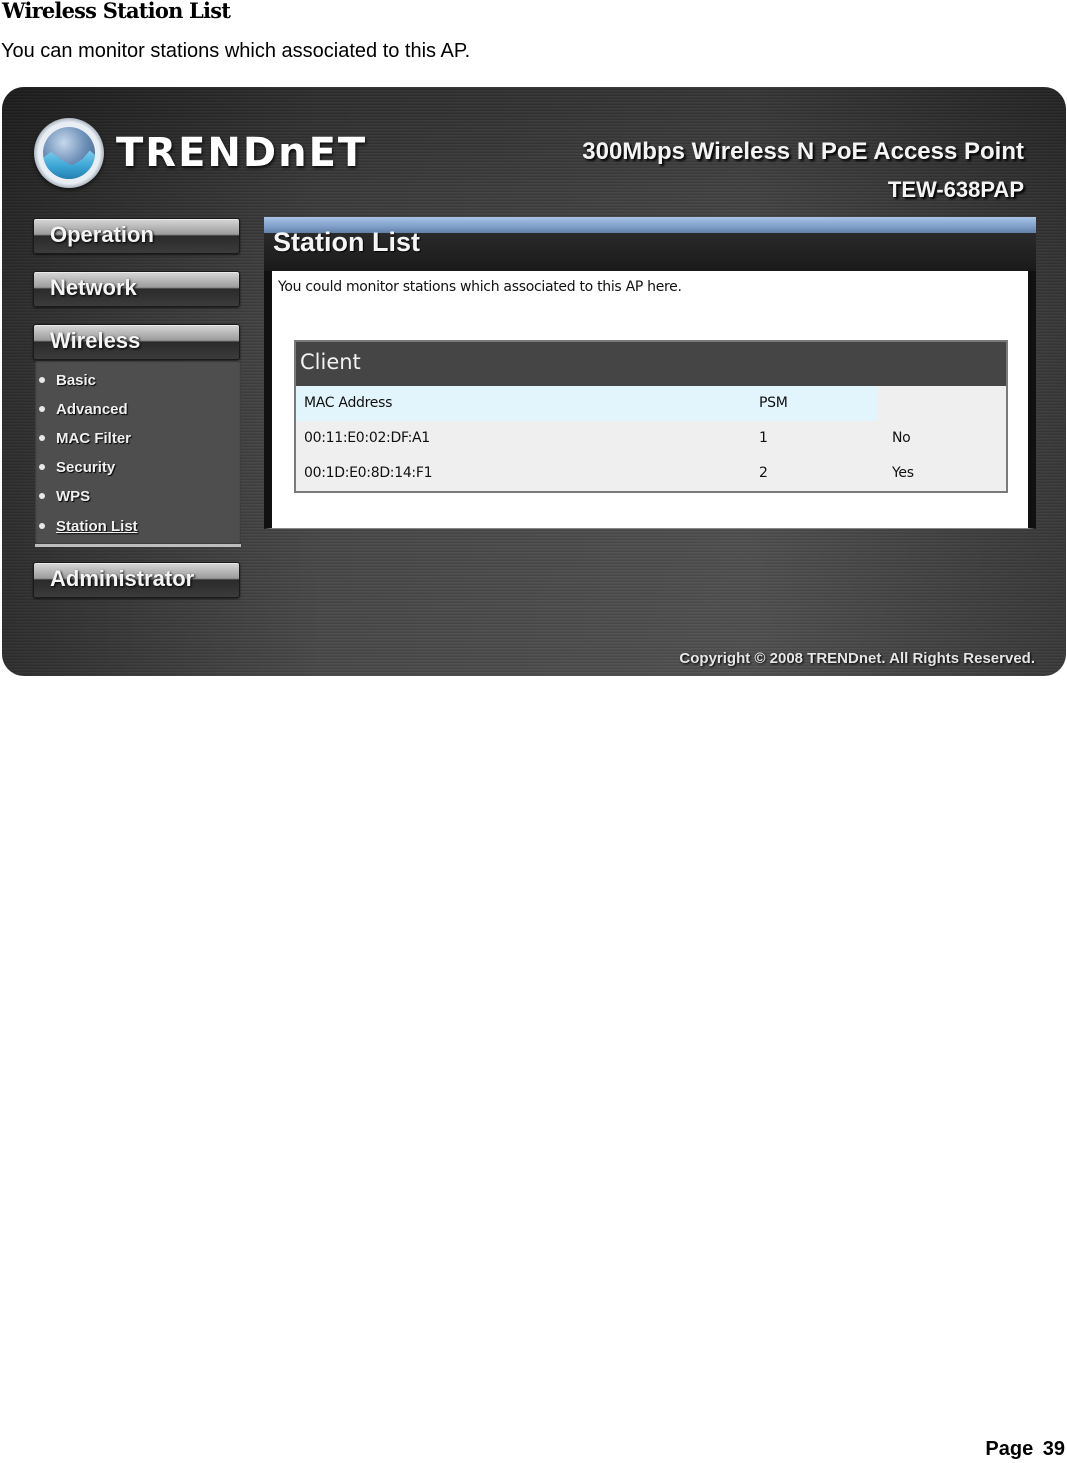 Image resolution: width=1067 pixels, height=1463 pixels. Describe the element at coordinates (93, 438) in the screenshot. I see `submenu-item-label: MAC Filter` at that location.